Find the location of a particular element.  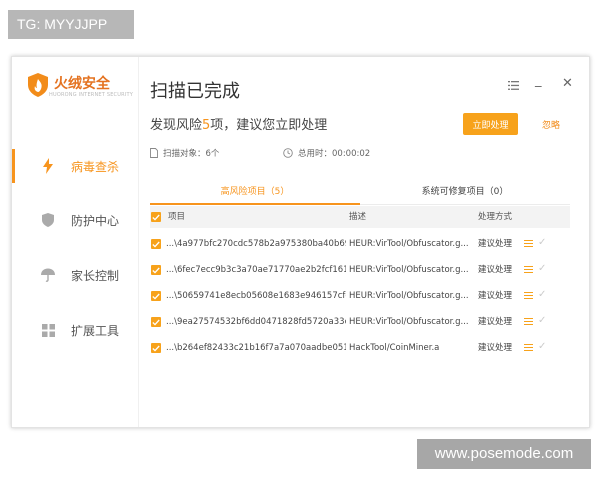

logo-name: 火绒安全 is located at coordinates (82, 83).